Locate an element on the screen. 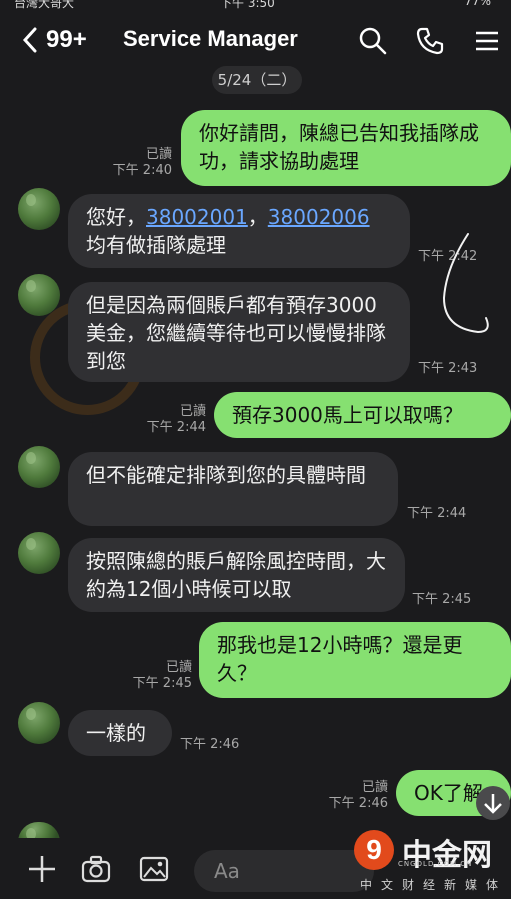  message-bubble-outgoing: 預存3000馬上可以取嗎？ is located at coordinates (362, 415).